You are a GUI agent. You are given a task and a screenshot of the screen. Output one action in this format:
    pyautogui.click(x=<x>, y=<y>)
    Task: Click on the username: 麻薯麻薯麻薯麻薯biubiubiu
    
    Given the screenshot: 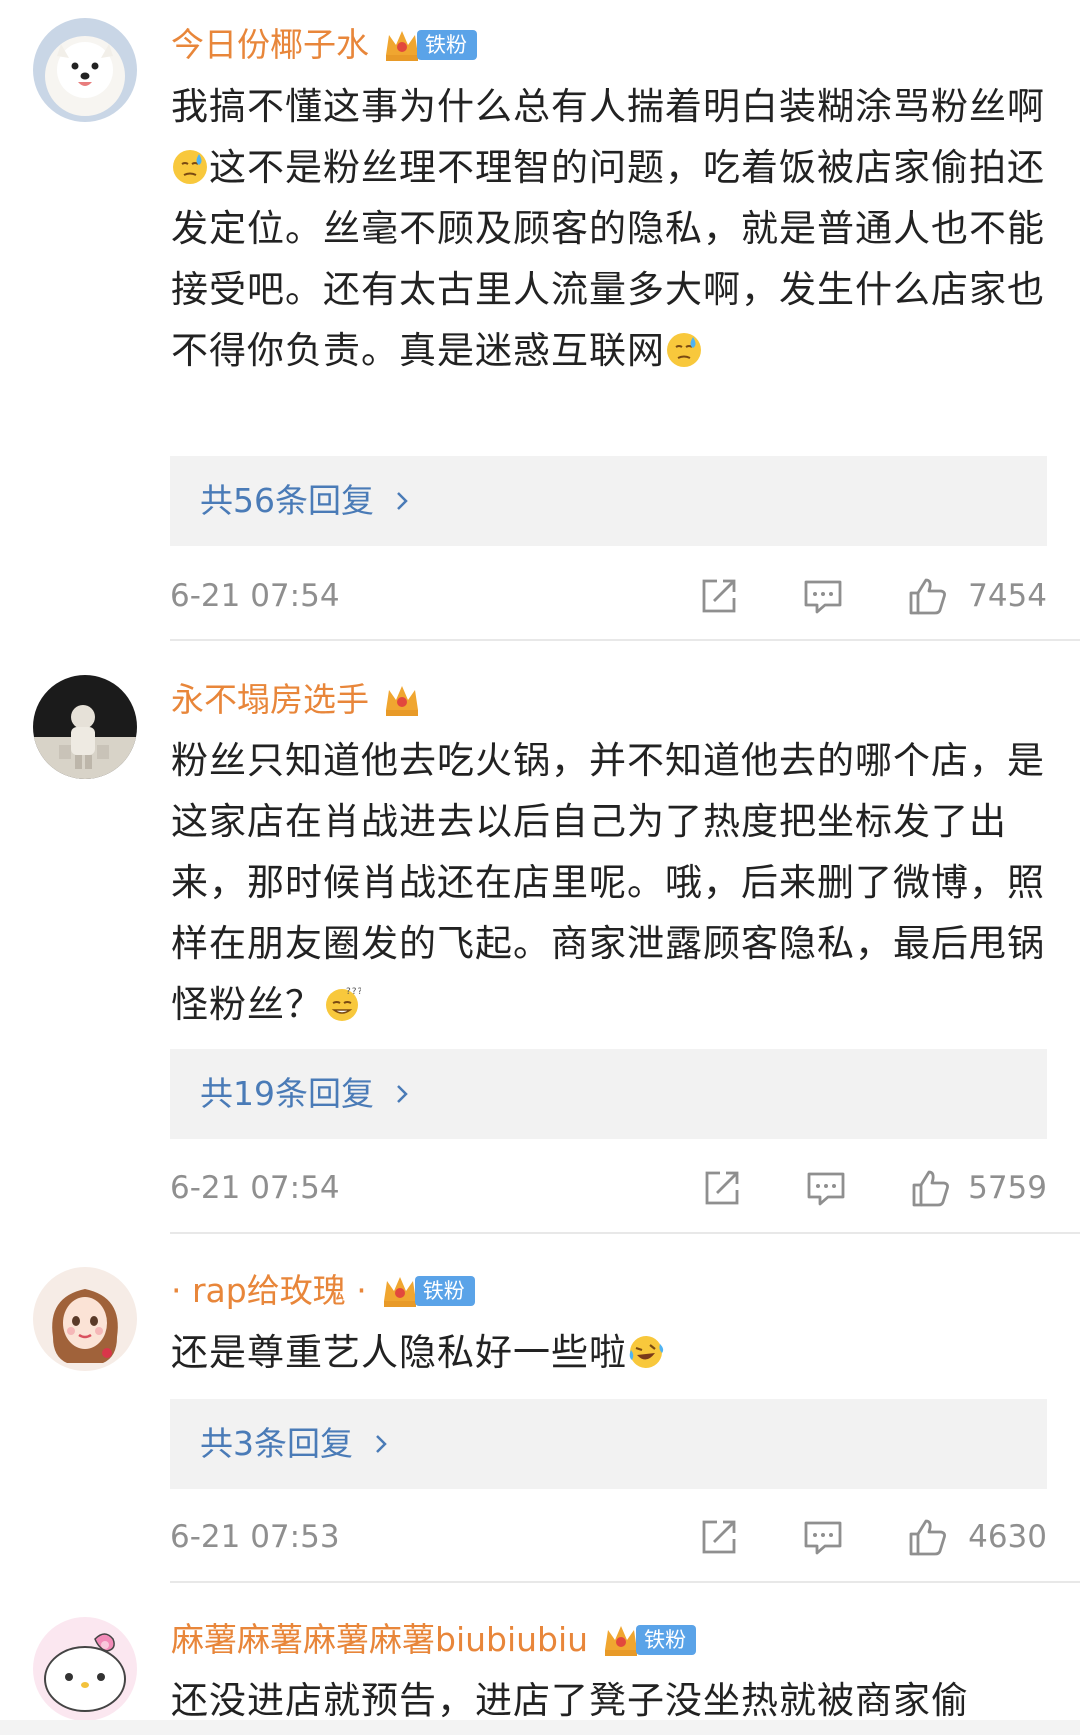 What is the action you would take?
    pyautogui.click(x=379, y=1640)
    